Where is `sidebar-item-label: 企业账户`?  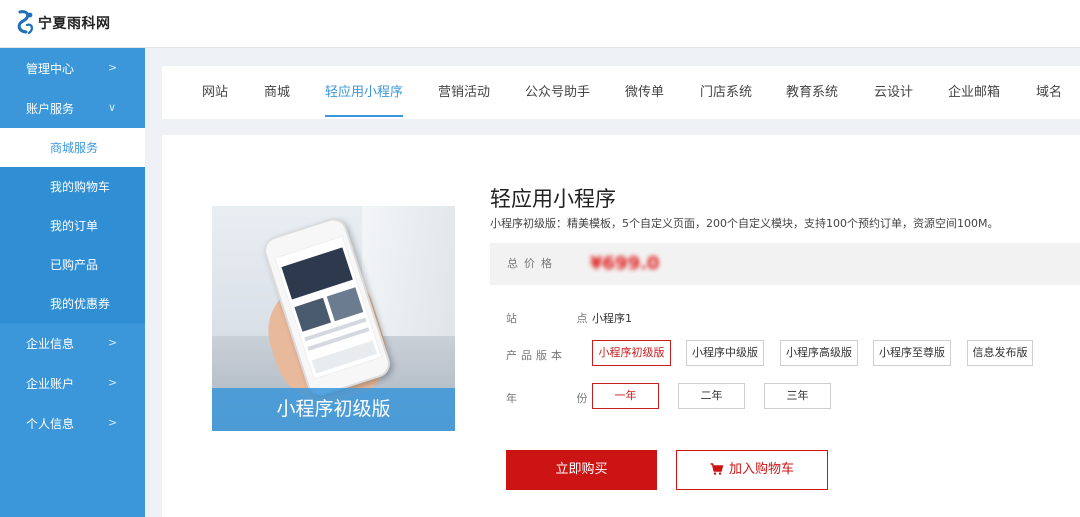 sidebar-item-label: 企业账户 is located at coordinates (50, 383).